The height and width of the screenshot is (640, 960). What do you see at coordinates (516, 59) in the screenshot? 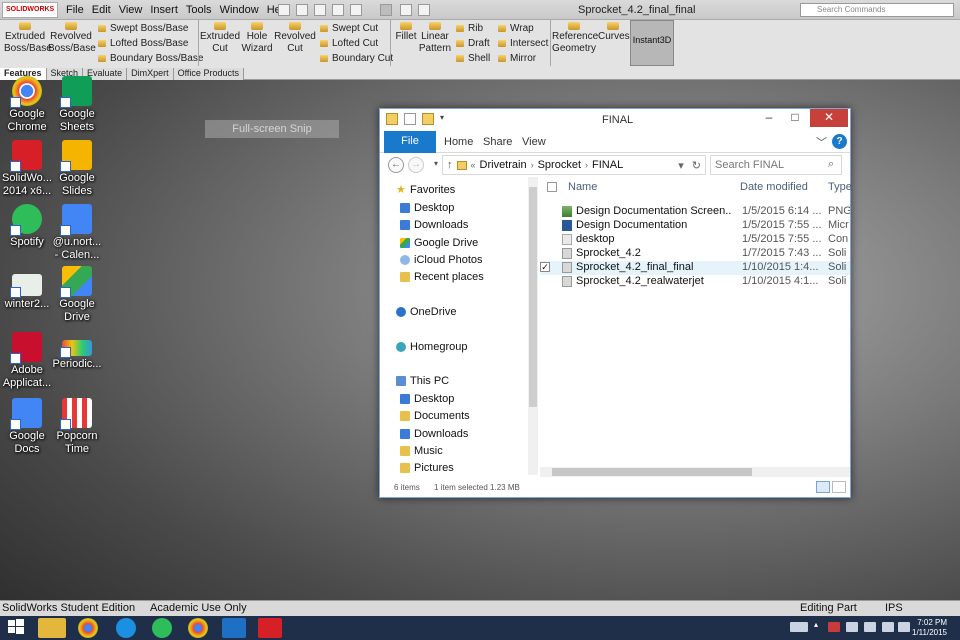
I see `mirror-button: Mirror` at bounding box center [516, 59].